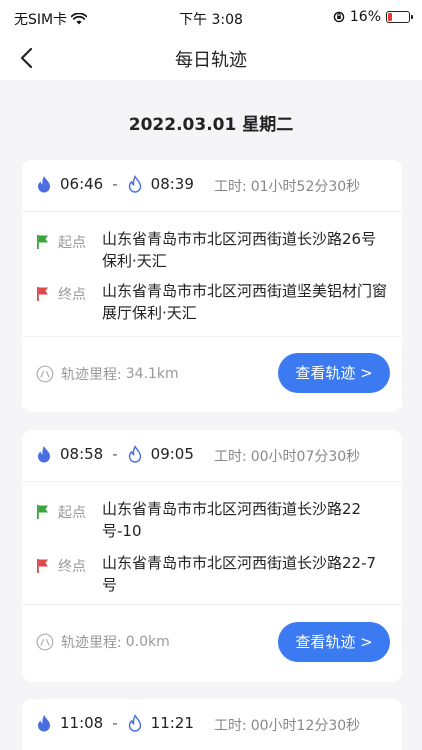  What do you see at coordinates (82, 723) in the screenshot?
I see `start-time: 11:08` at bounding box center [82, 723].